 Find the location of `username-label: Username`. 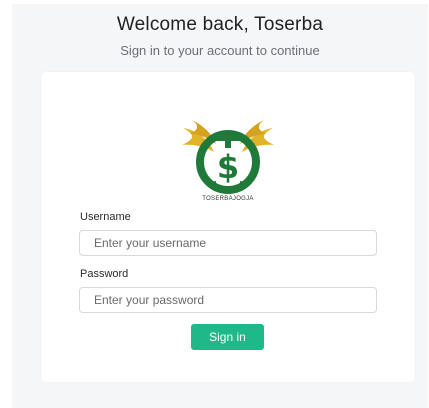

username-label: Username is located at coordinates (105, 217).